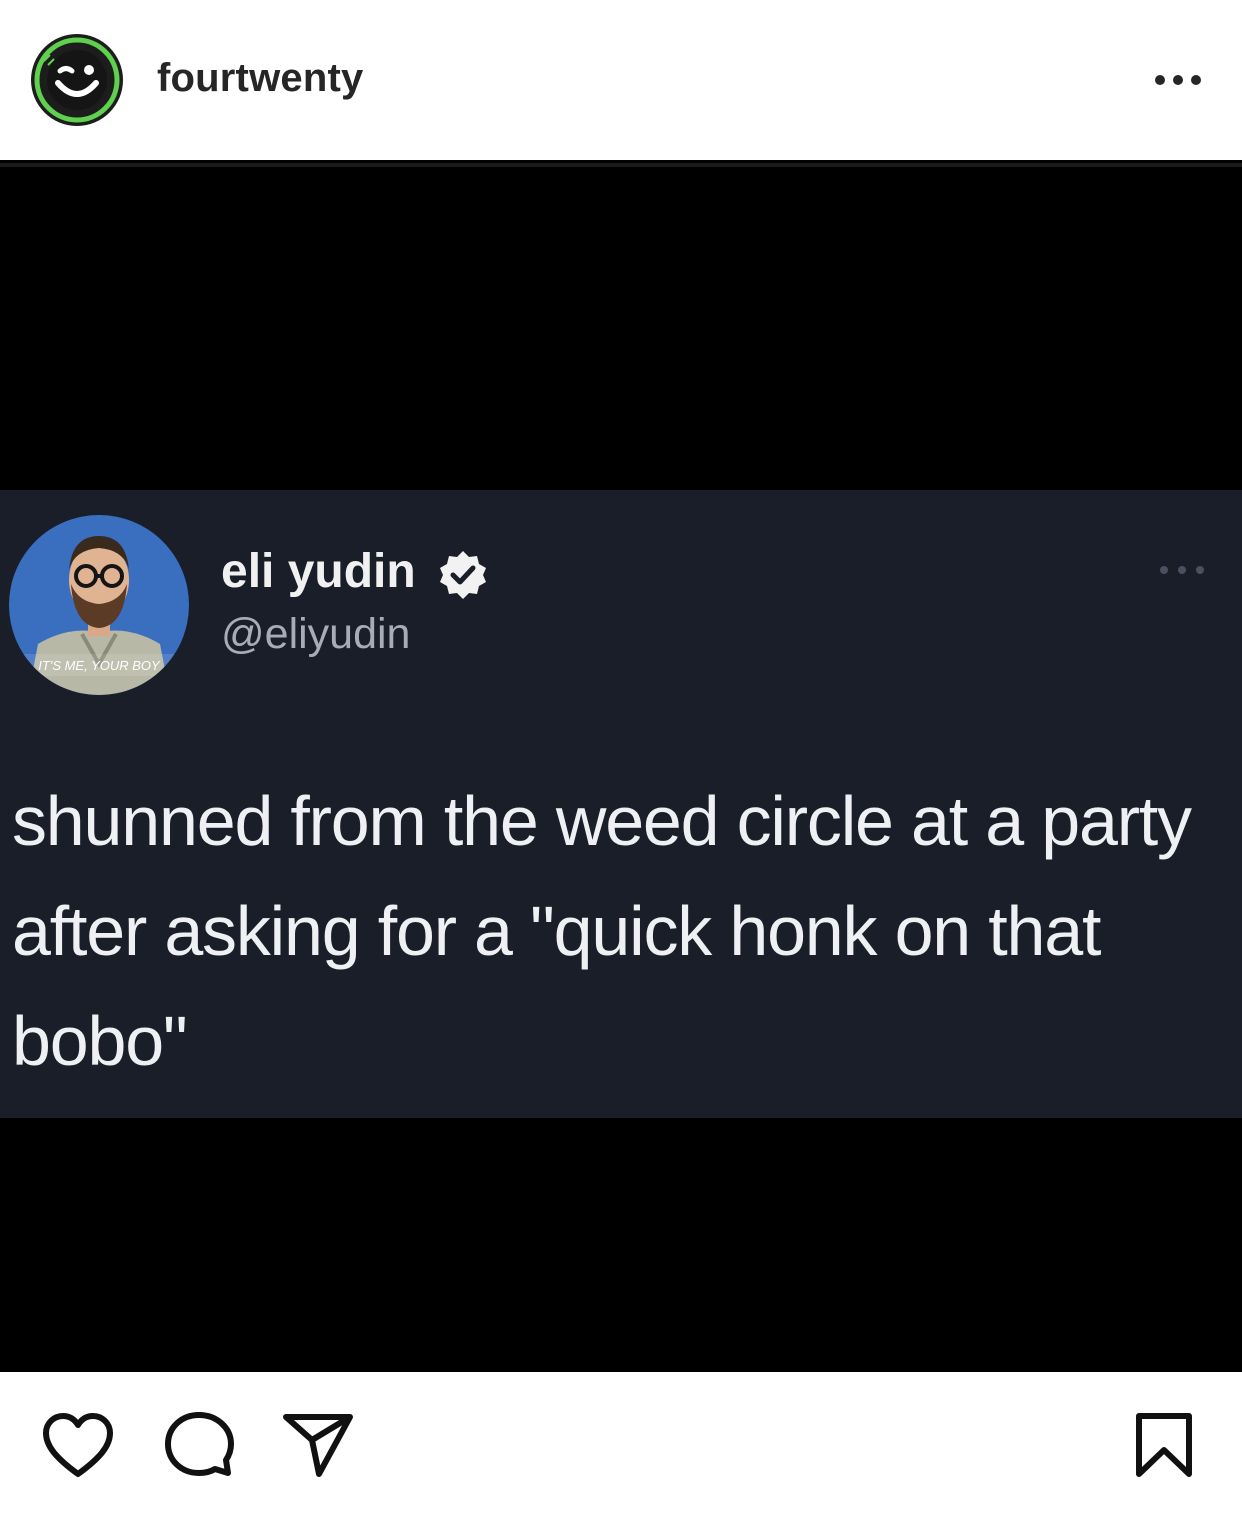 This screenshot has height=1515, width=1242. Describe the element at coordinates (316, 634) in the screenshot. I see `tweet-handle: @eliyudin` at that location.